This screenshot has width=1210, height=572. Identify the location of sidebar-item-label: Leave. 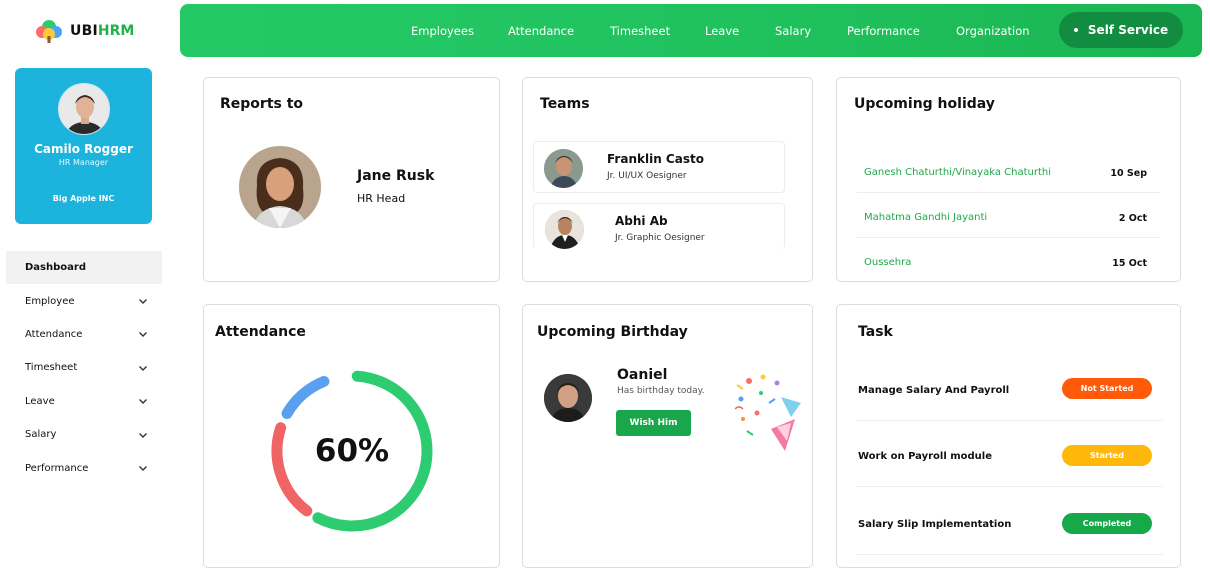
(40, 401).